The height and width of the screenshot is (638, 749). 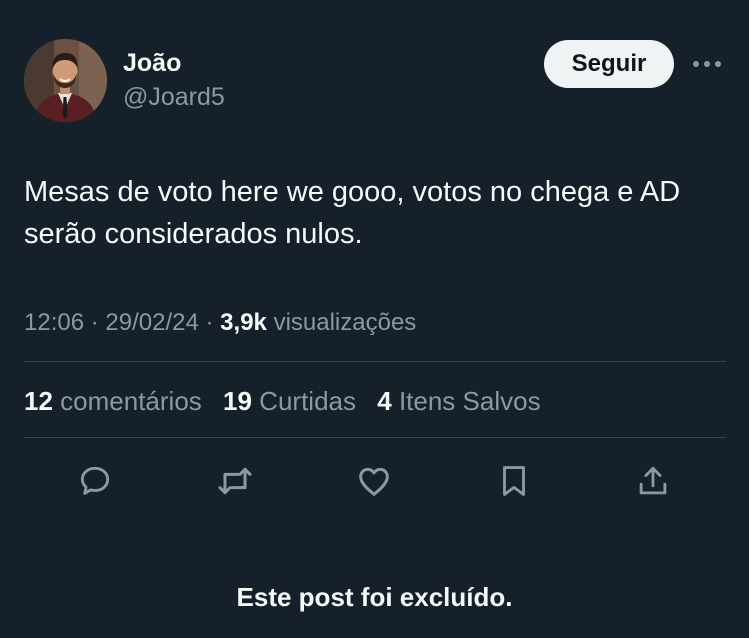 I want to click on like-button, so click(x=374, y=481).